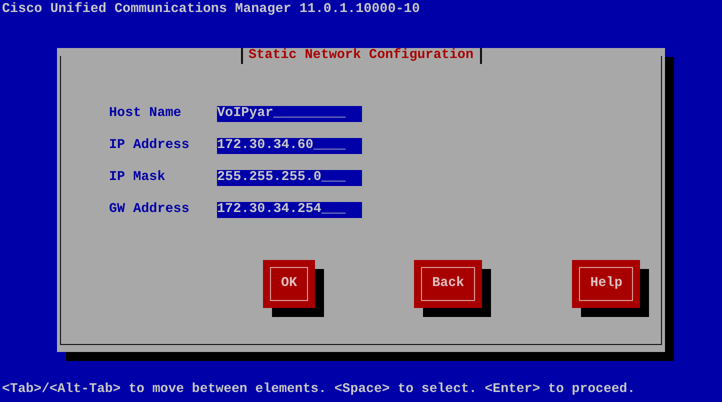 The width and height of the screenshot is (722, 402). I want to click on input-field: 172.30.34.254___, so click(289, 210).